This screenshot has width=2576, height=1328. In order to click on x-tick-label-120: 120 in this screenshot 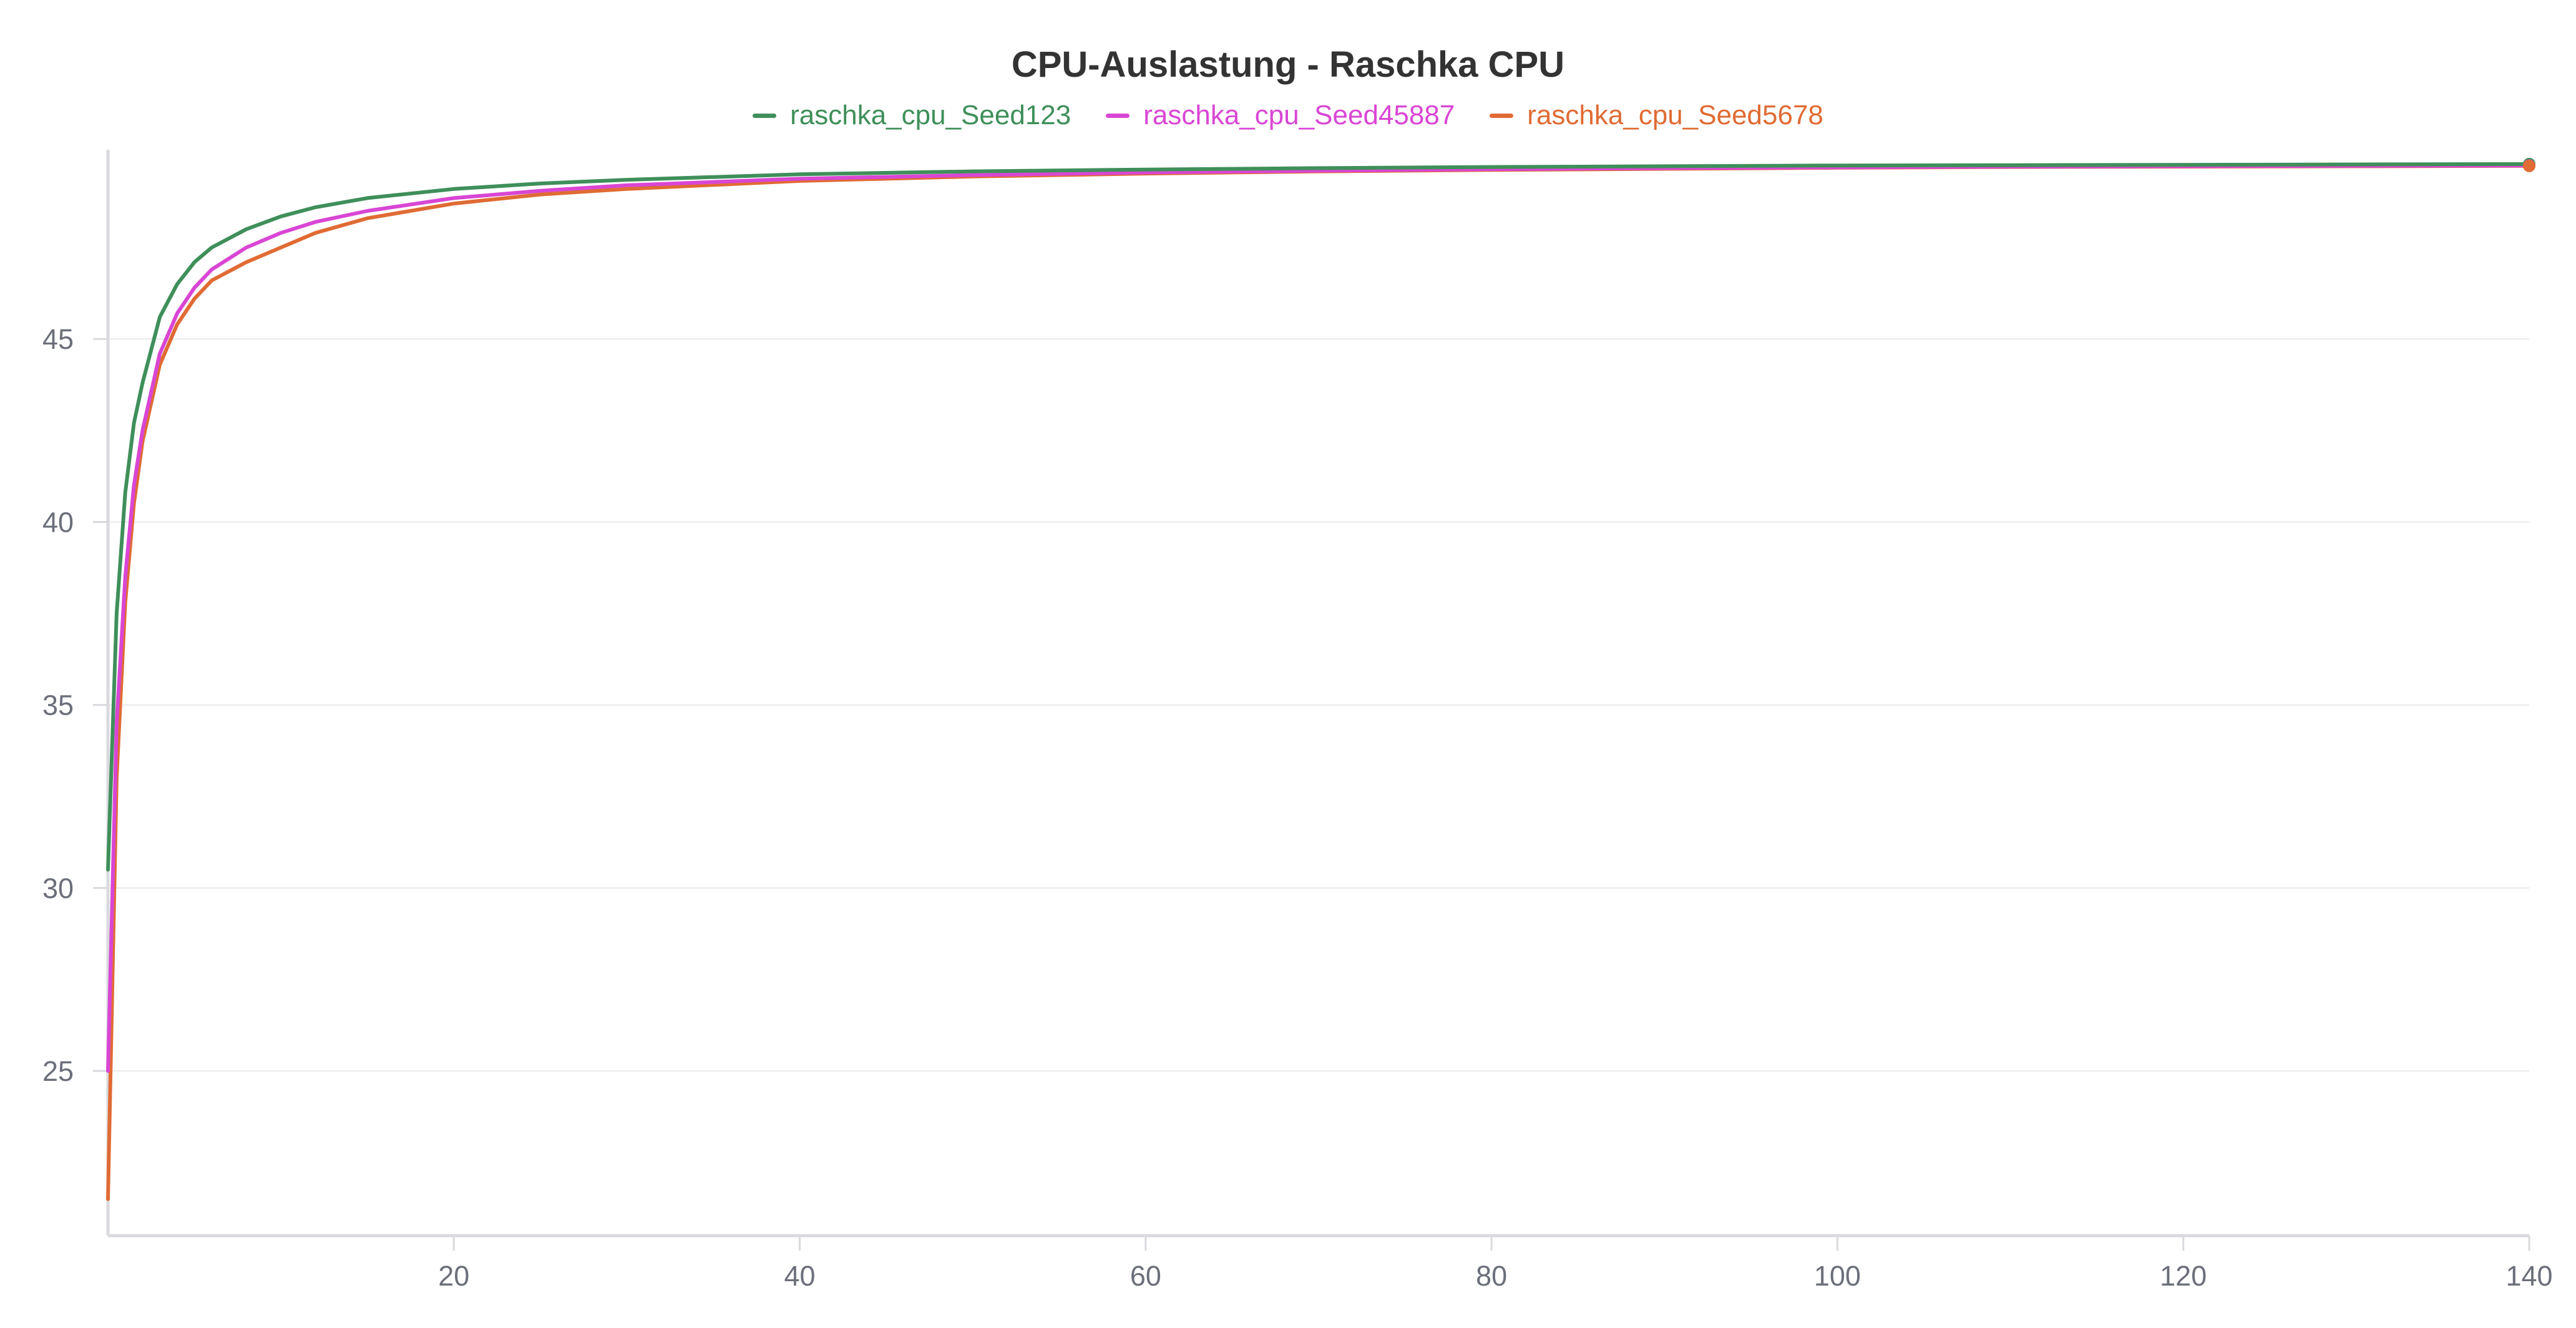, I will do `click(2183, 1276)`.